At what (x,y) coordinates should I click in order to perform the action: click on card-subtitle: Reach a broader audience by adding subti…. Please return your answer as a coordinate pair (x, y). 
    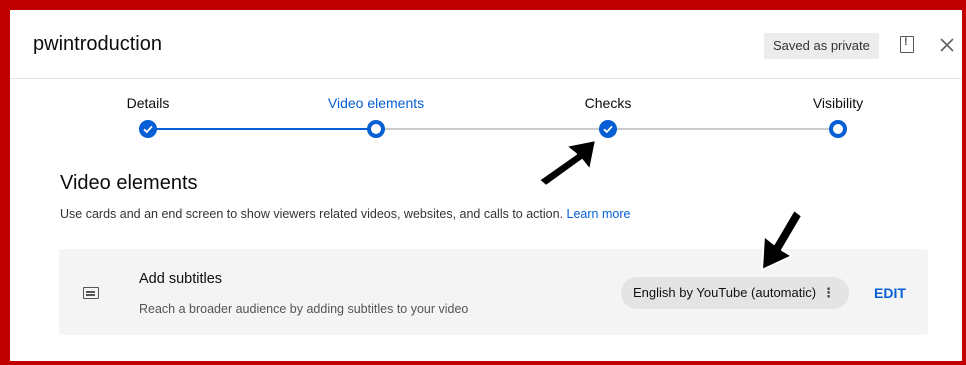
    Looking at the image, I should click on (304, 309).